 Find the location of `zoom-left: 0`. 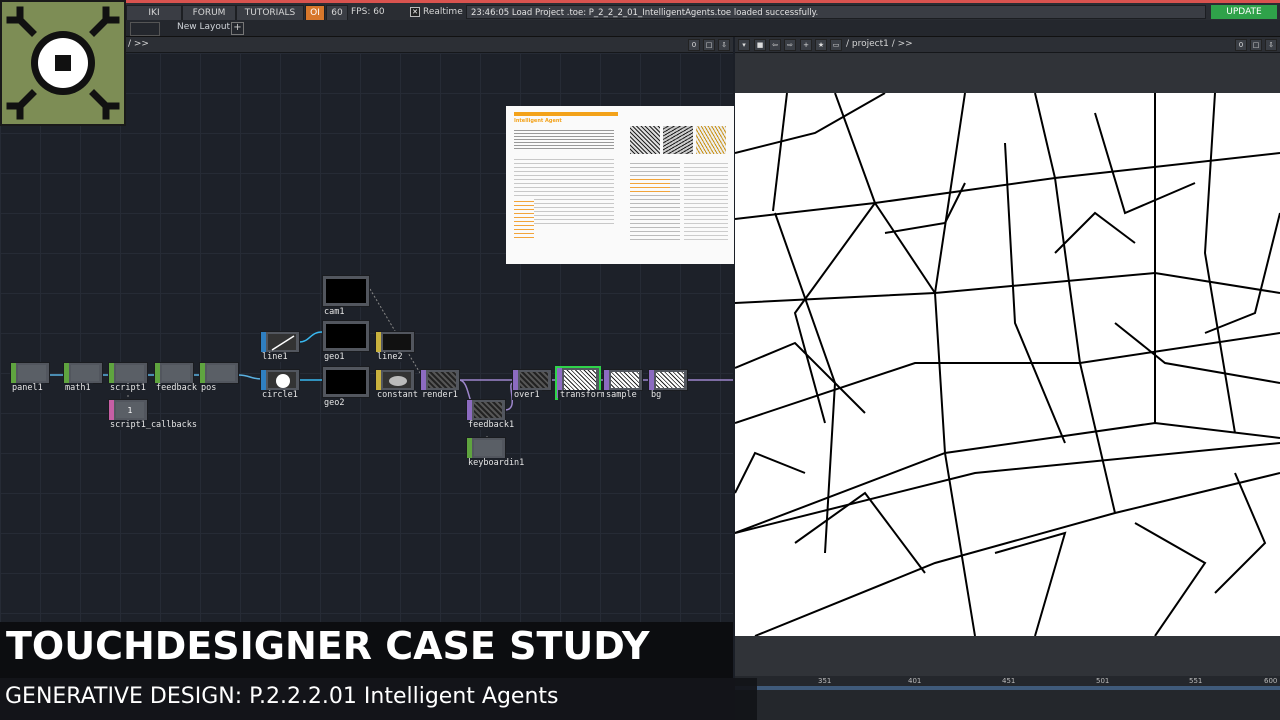

zoom-left: 0 is located at coordinates (694, 45).